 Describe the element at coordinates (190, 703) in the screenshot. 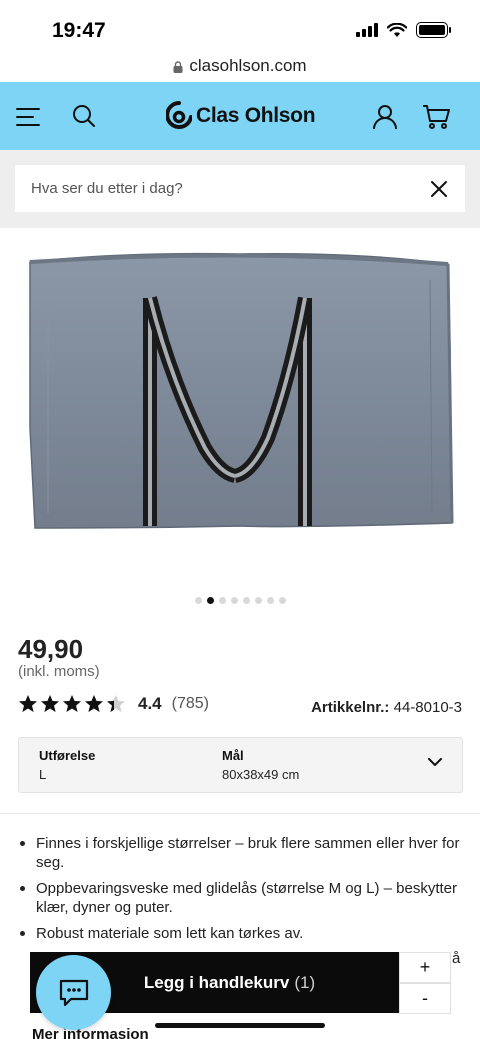

I see `rating-count: (785)` at that location.